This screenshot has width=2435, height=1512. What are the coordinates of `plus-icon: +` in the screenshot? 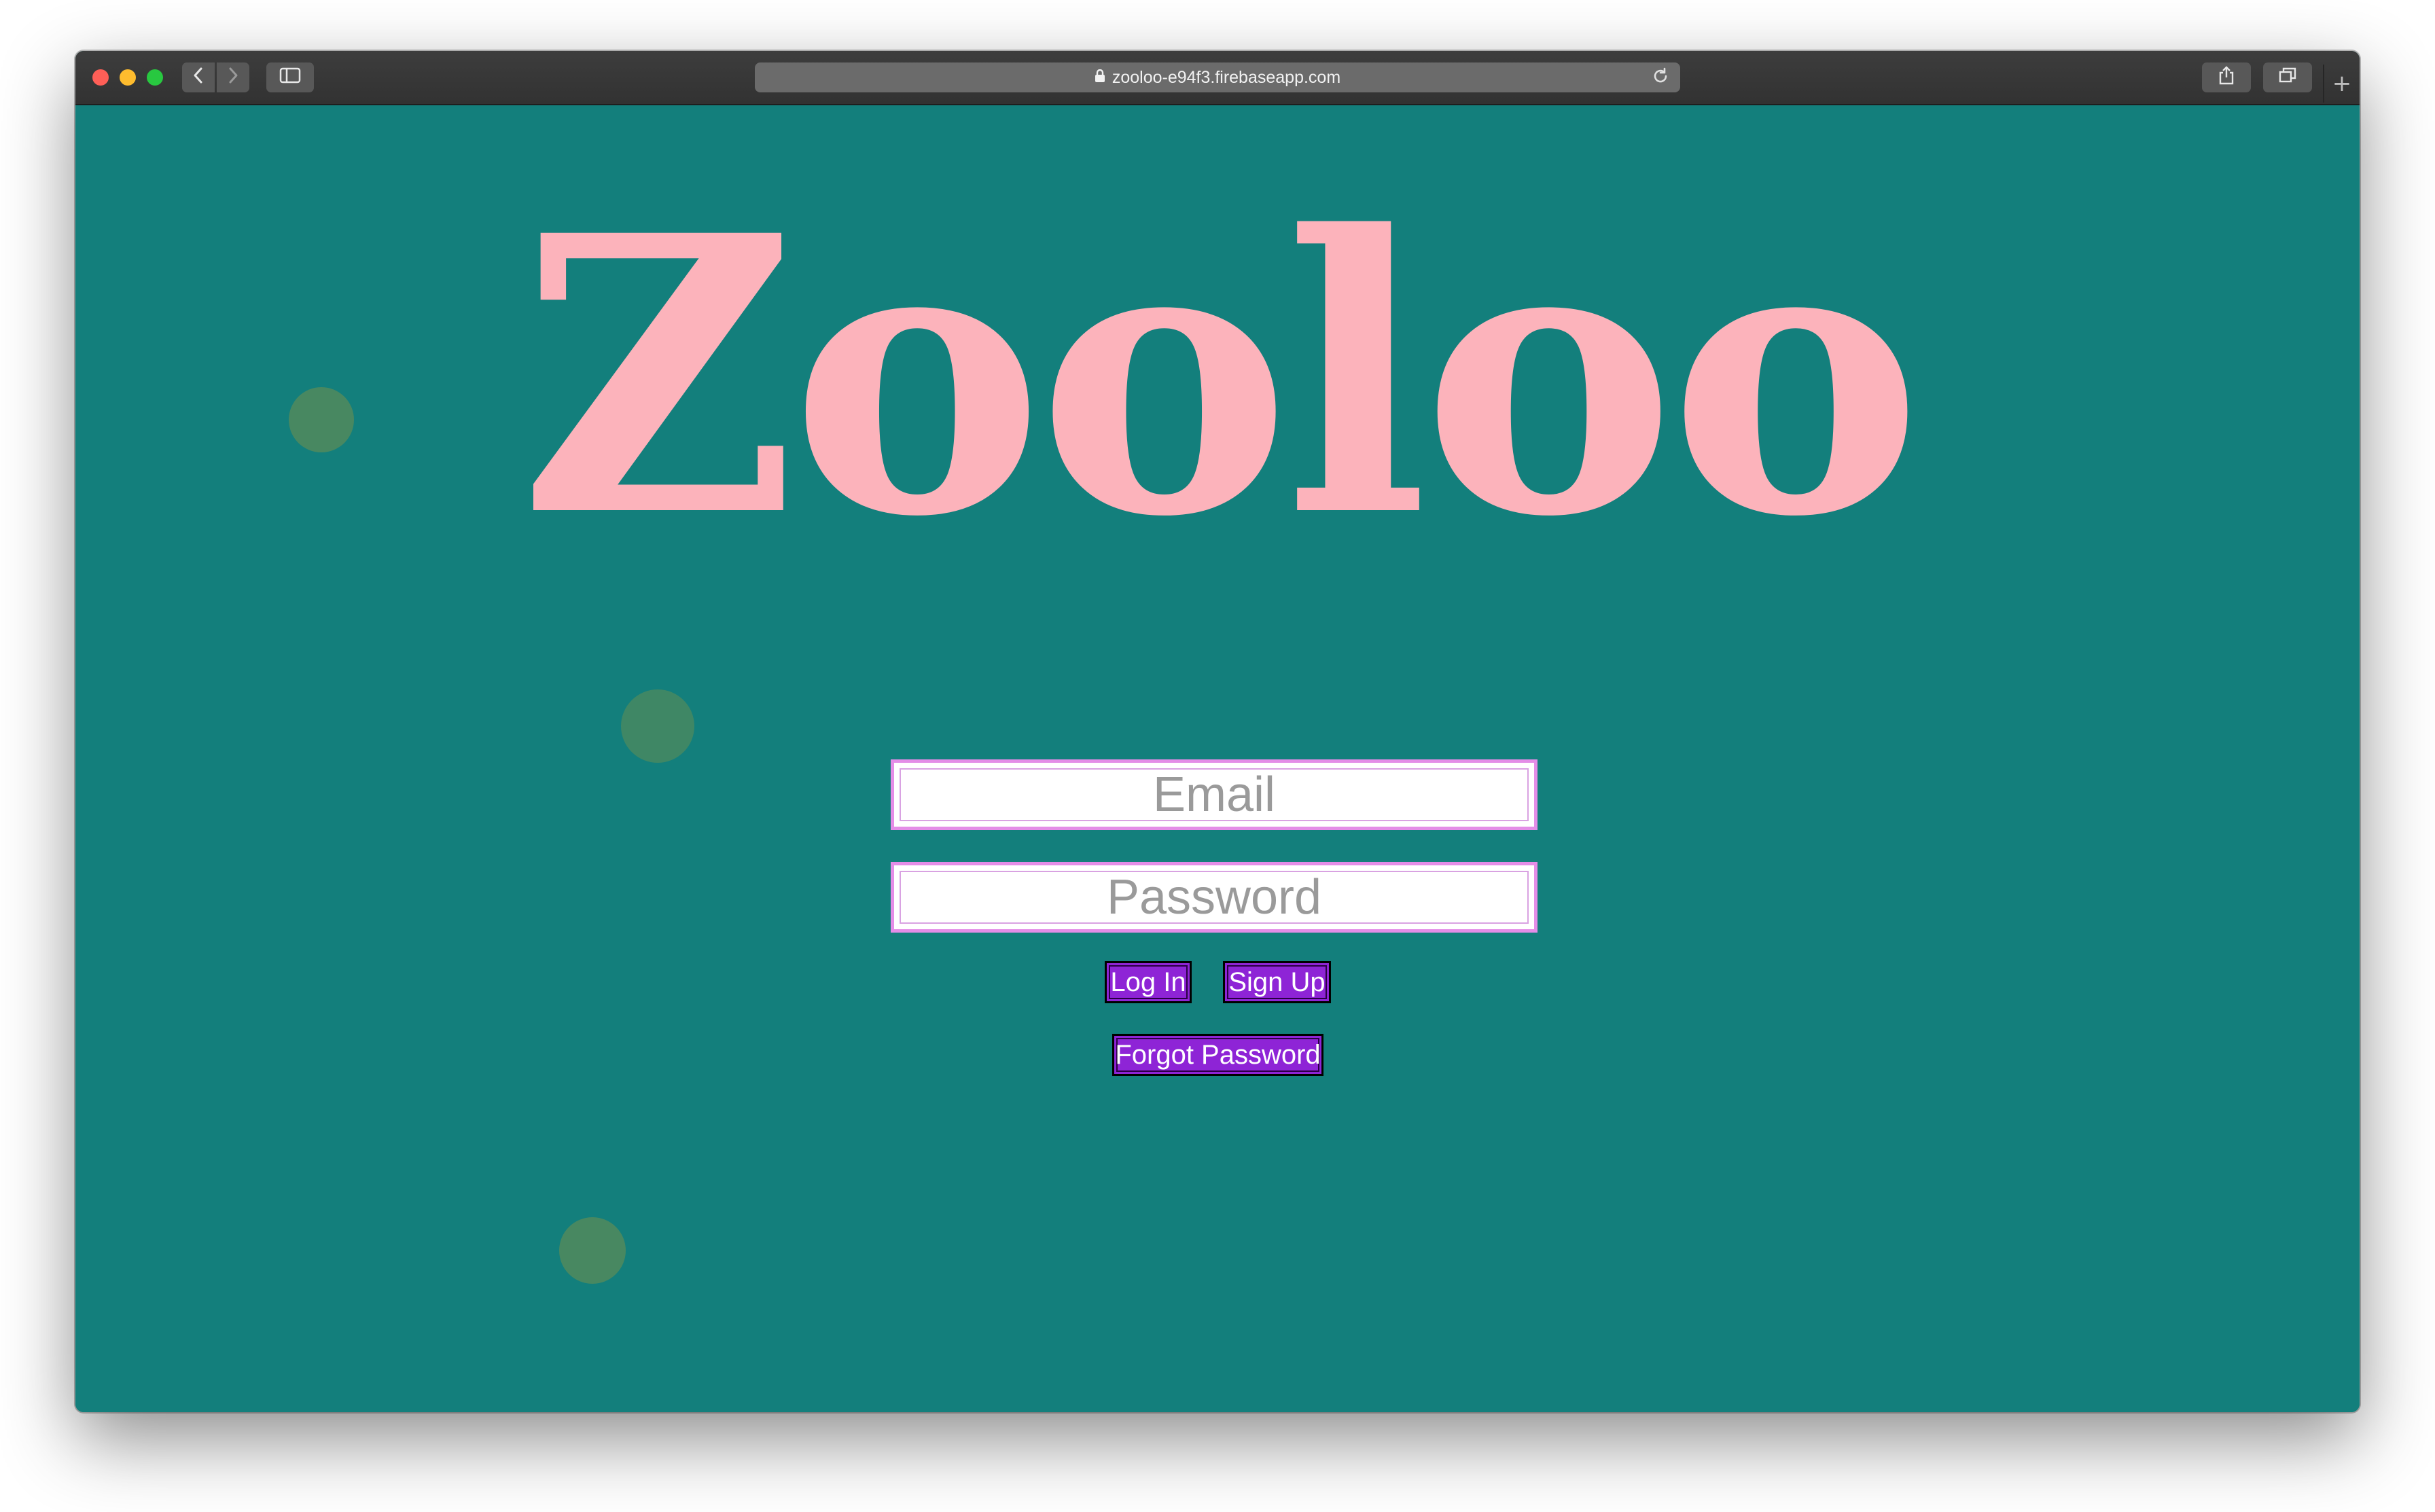 It's located at (2342, 83).